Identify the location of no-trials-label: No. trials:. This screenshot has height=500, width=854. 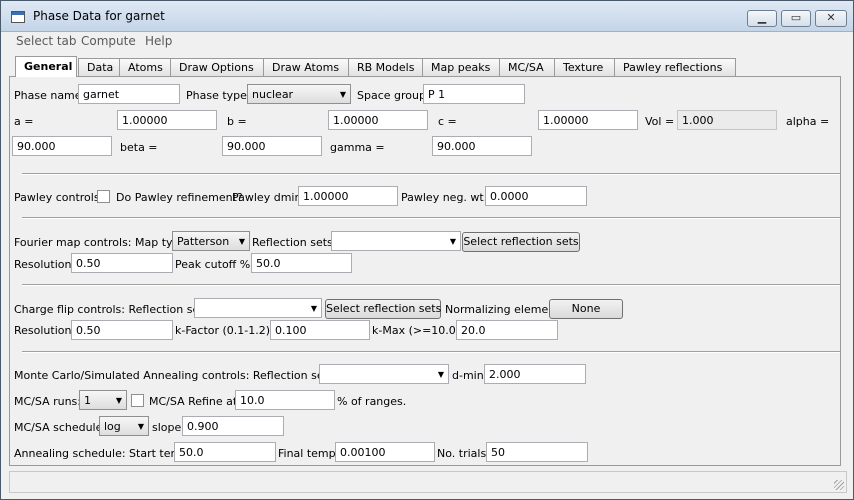
(463, 453).